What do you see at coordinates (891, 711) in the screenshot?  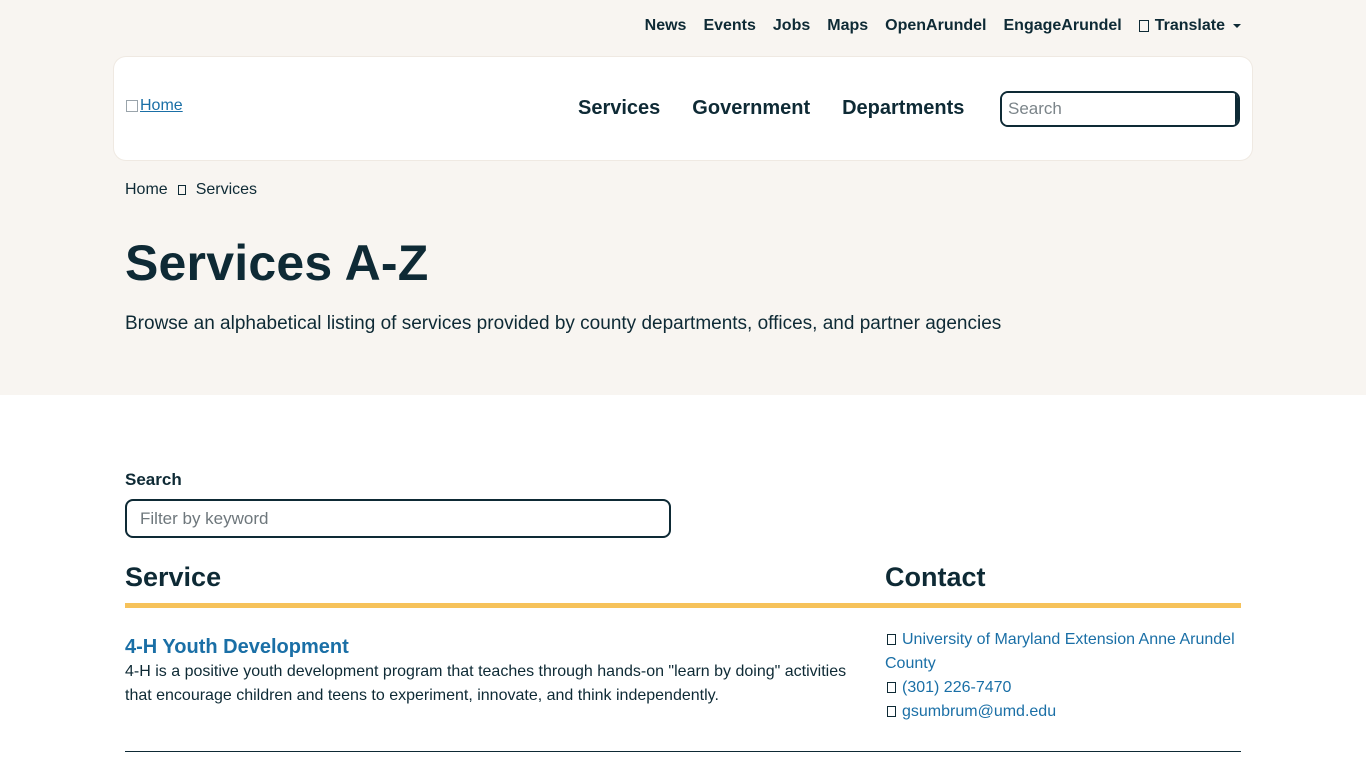 I see `email-icon` at bounding box center [891, 711].